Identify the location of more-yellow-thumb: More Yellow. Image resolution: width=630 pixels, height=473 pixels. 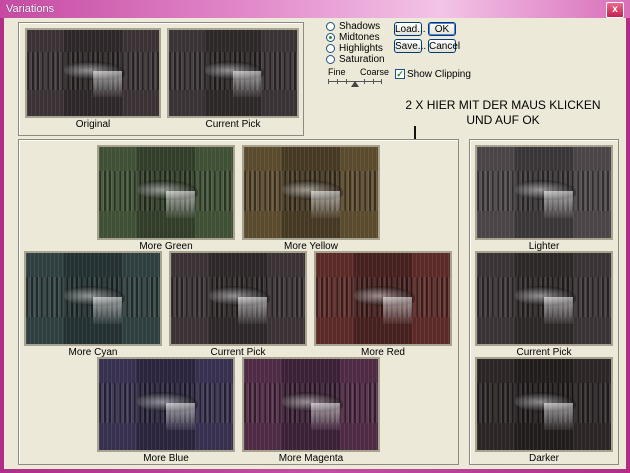
(311, 198).